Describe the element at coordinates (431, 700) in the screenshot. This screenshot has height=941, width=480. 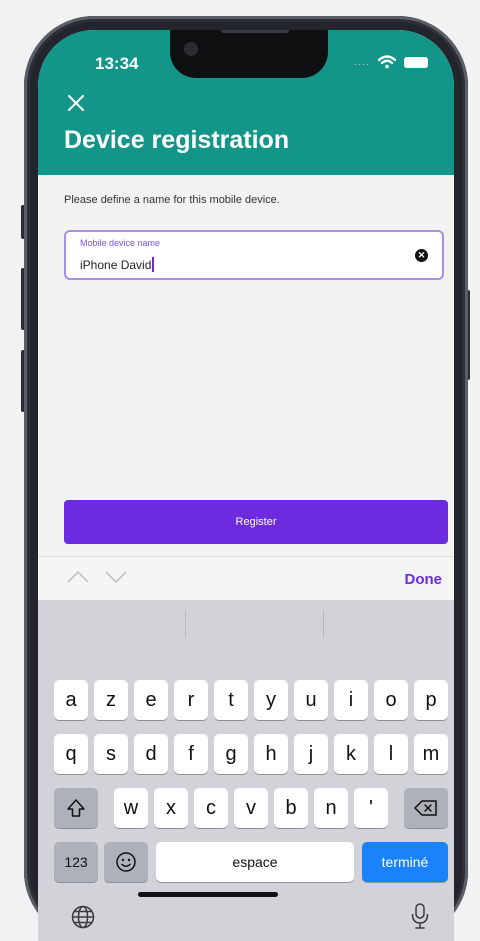
I see `key: p` at that location.